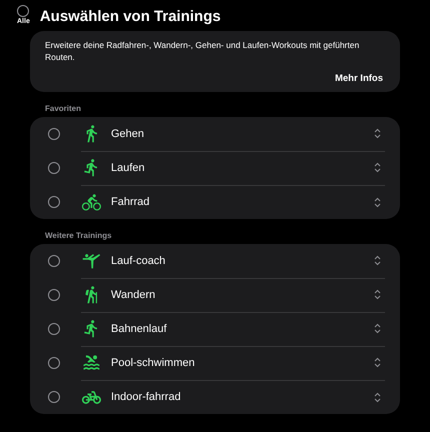 This screenshot has height=432, width=430. What do you see at coordinates (128, 134) in the screenshot?
I see `workout-label: Gehen` at bounding box center [128, 134].